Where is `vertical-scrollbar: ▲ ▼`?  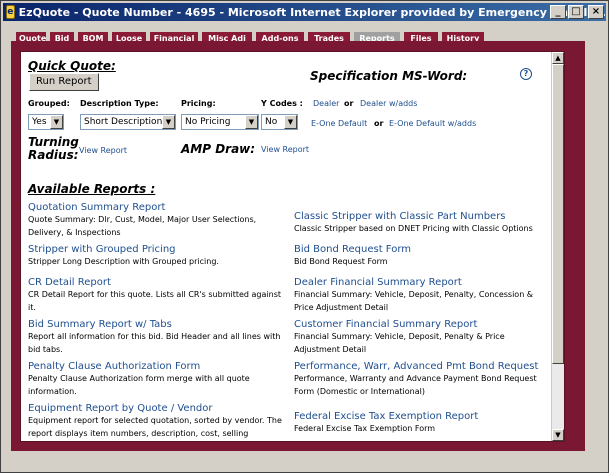
vertical-scrollbar: ▲ ▼ is located at coordinates (557, 246).